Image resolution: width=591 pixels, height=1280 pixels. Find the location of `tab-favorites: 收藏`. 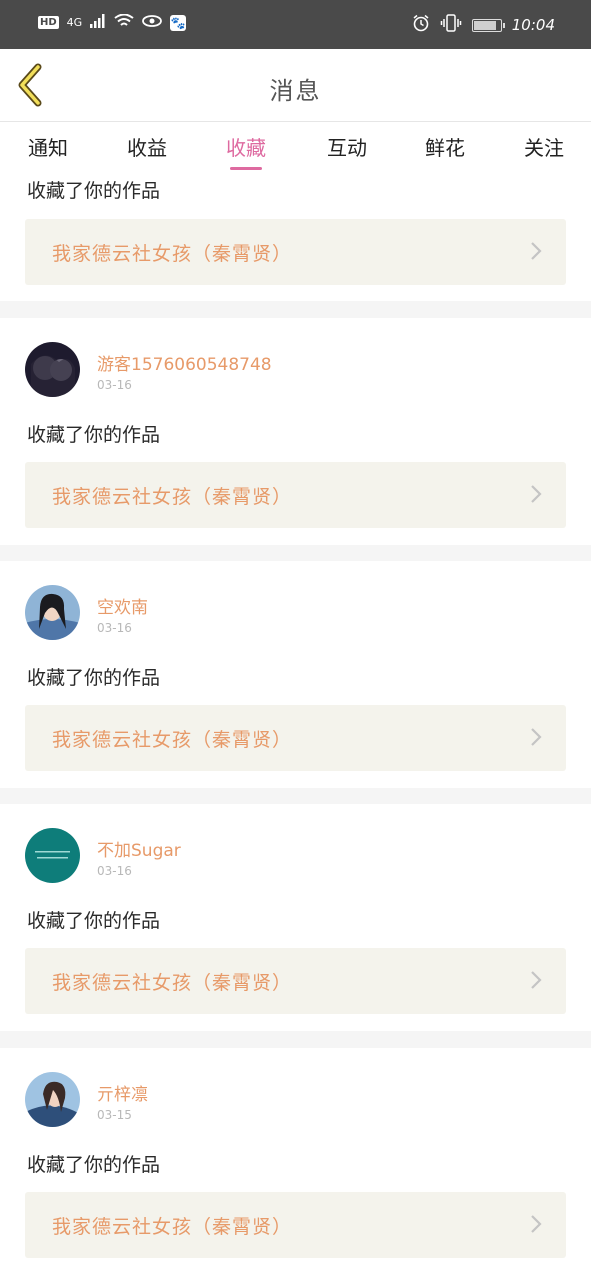

tab-favorites: 收藏 is located at coordinates (246, 146).